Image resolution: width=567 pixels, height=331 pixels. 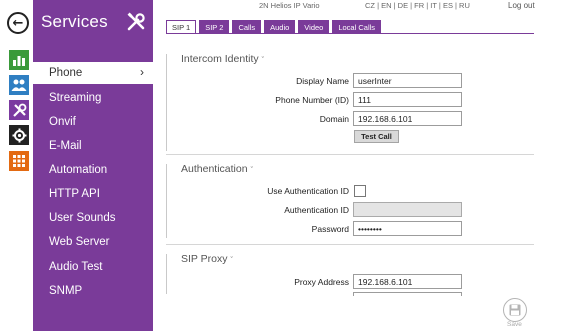 What do you see at coordinates (142, 72) in the screenshot?
I see `chevron-right-icon: ›` at bounding box center [142, 72].